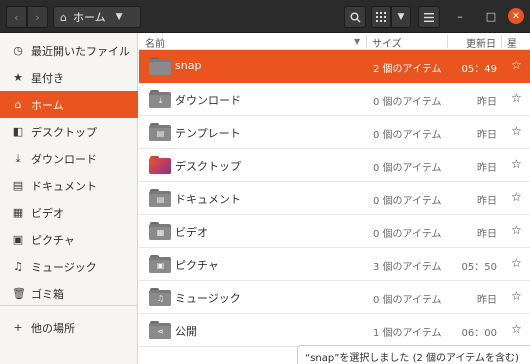 The height and width of the screenshot is (364, 530). I want to click on sidebar-separator, so click(69, 305).